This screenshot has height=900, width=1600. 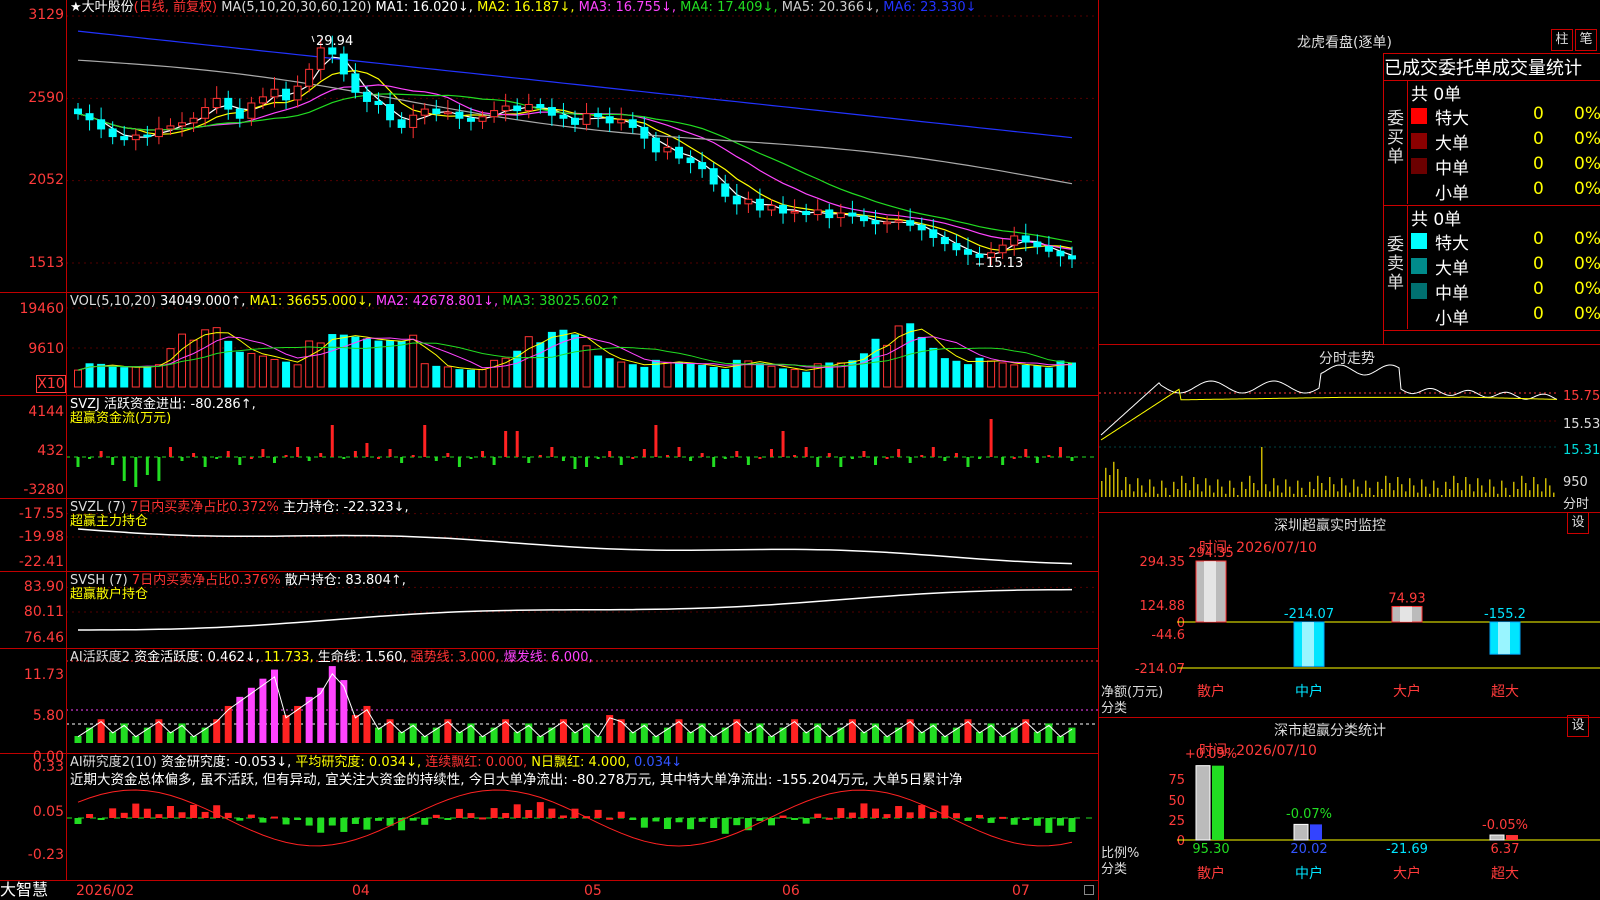 What do you see at coordinates (102, 7) in the screenshot?
I see `stock-title: ★大叶股份` at bounding box center [102, 7].